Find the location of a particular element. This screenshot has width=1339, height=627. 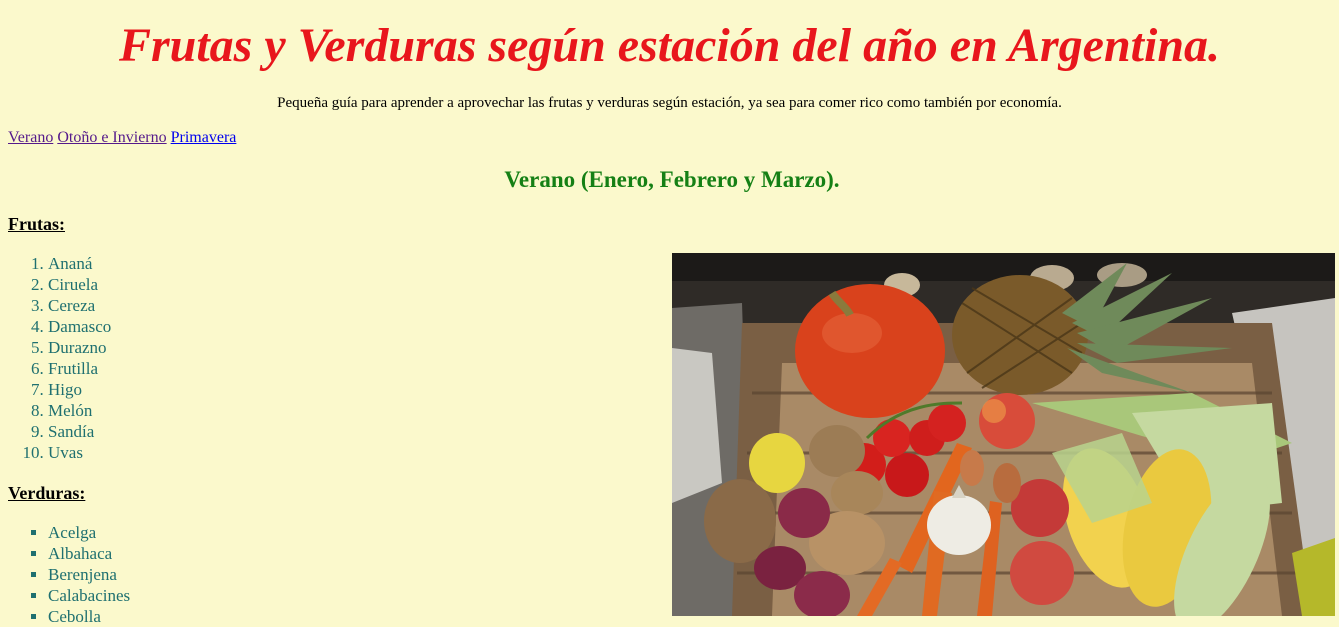

nav-link-otono-invierno: Otoño e Invierno is located at coordinates (111, 137).